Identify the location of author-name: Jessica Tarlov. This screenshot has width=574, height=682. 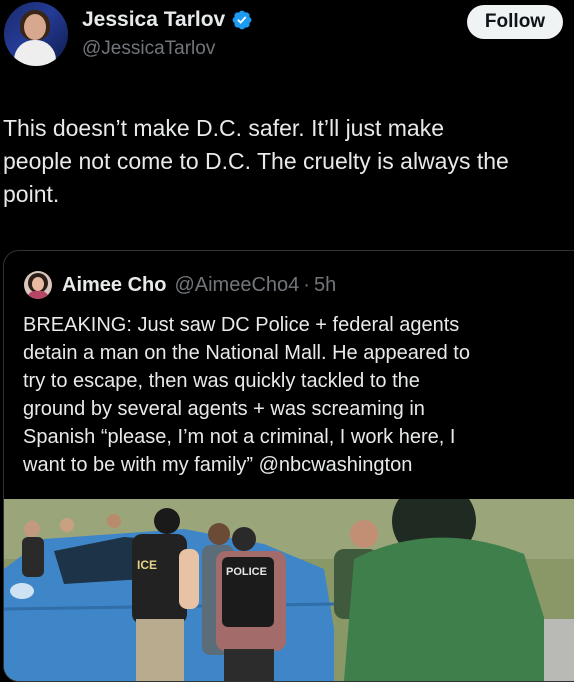
(153, 20).